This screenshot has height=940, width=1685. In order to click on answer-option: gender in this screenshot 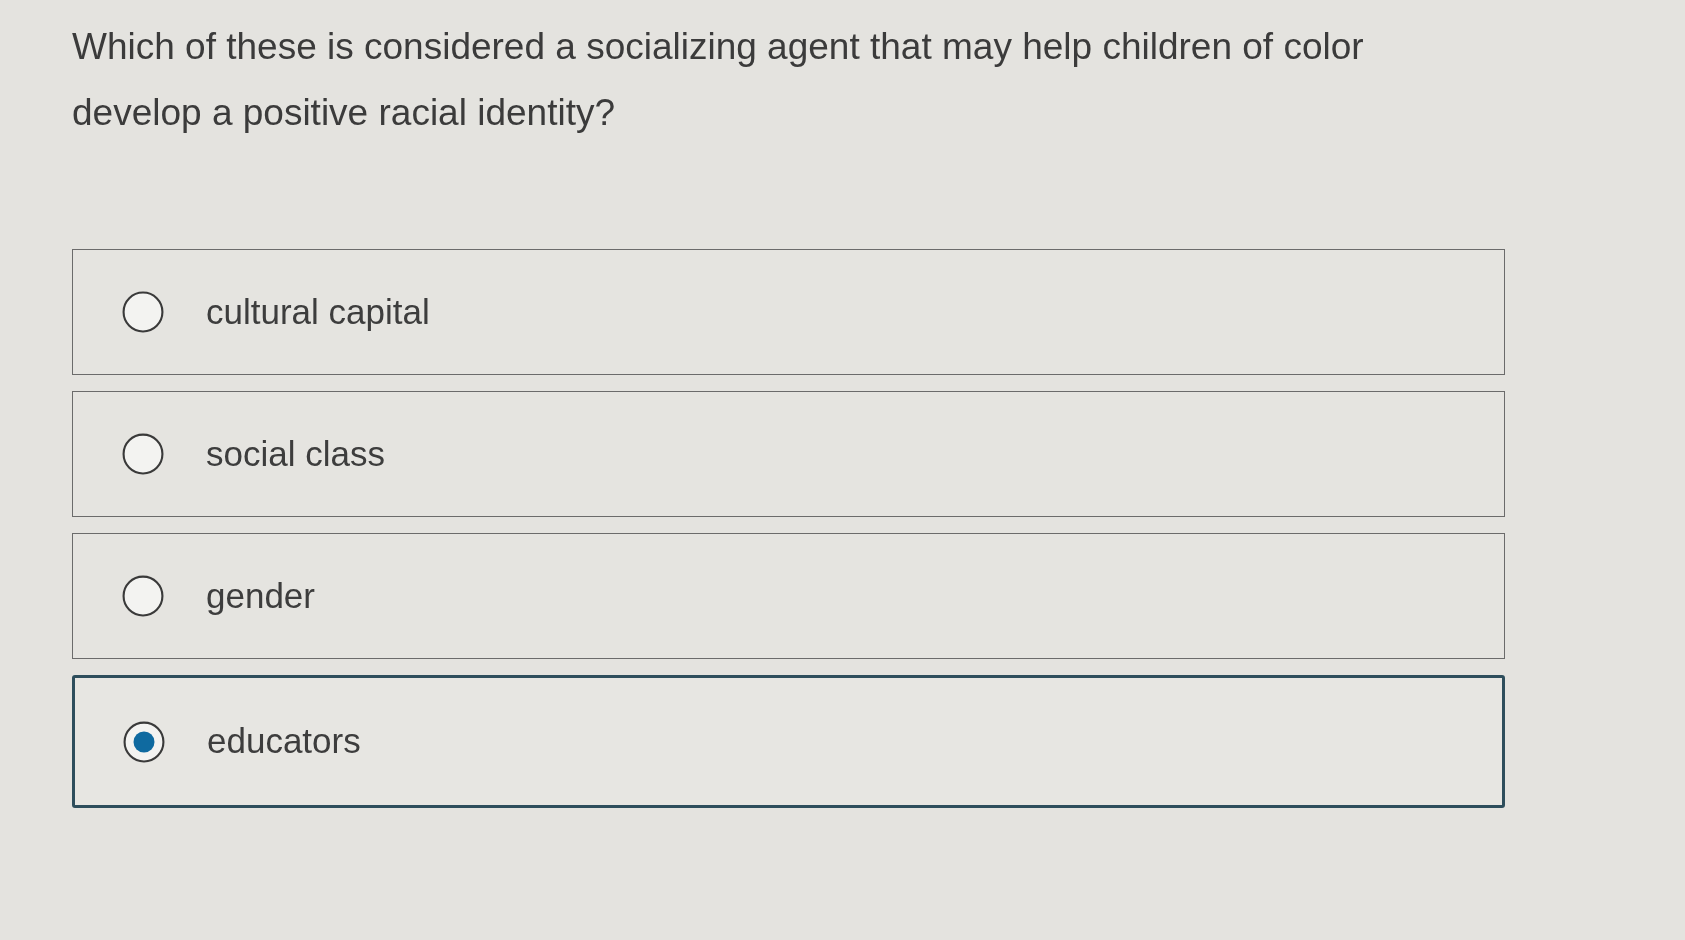, I will do `click(788, 596)`.